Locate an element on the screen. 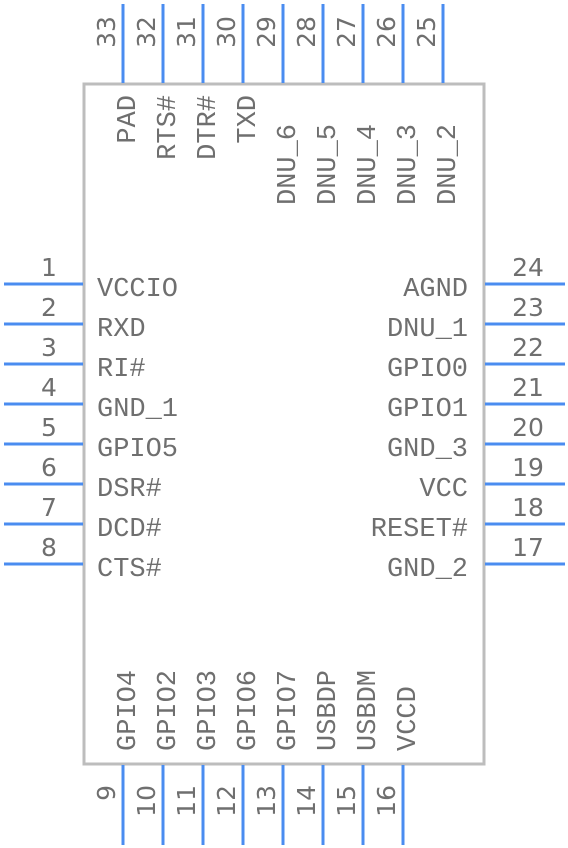 The width and height of the screenshot is (568, 848). pin-number: 30 is located at coordinates (226, 32).